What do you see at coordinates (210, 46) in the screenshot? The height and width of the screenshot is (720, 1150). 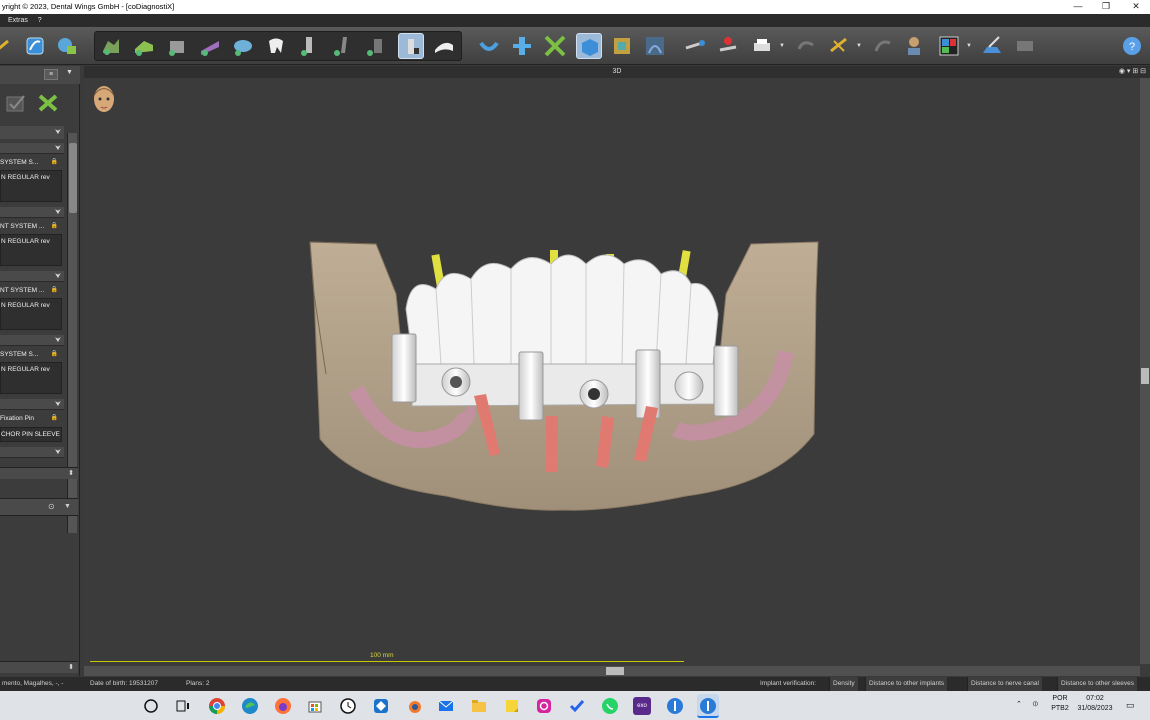 I see `step-4-icon` at bounding box center [210, 46].